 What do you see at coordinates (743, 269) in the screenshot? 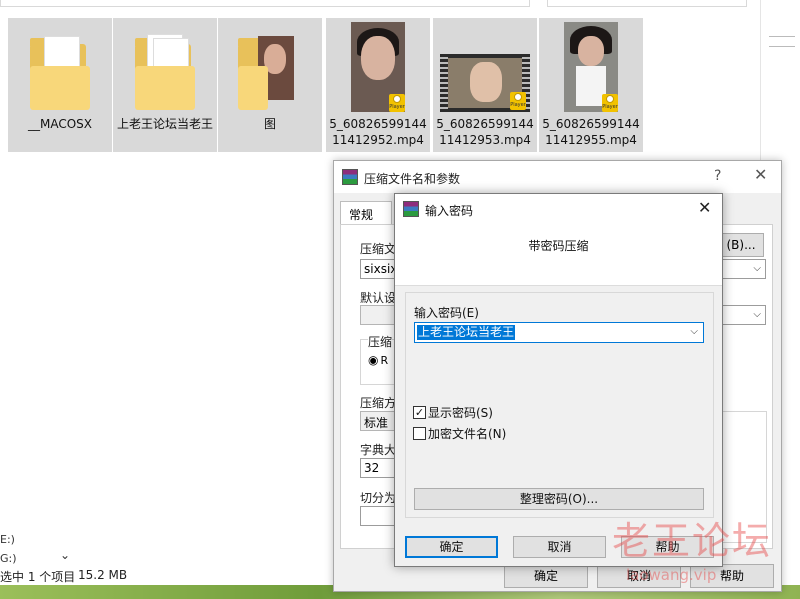
I see `archive-name-combo: ⌵` at bounding box center [743, 269].